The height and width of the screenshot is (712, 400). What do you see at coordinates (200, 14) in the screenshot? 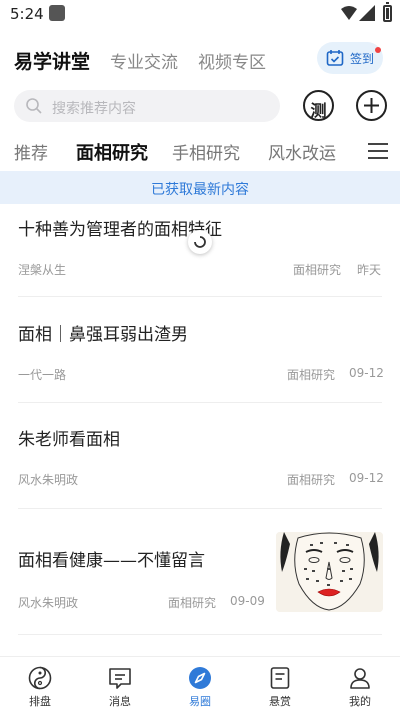
I see `status-bar: 5:24` at bounding box center [200, 14].